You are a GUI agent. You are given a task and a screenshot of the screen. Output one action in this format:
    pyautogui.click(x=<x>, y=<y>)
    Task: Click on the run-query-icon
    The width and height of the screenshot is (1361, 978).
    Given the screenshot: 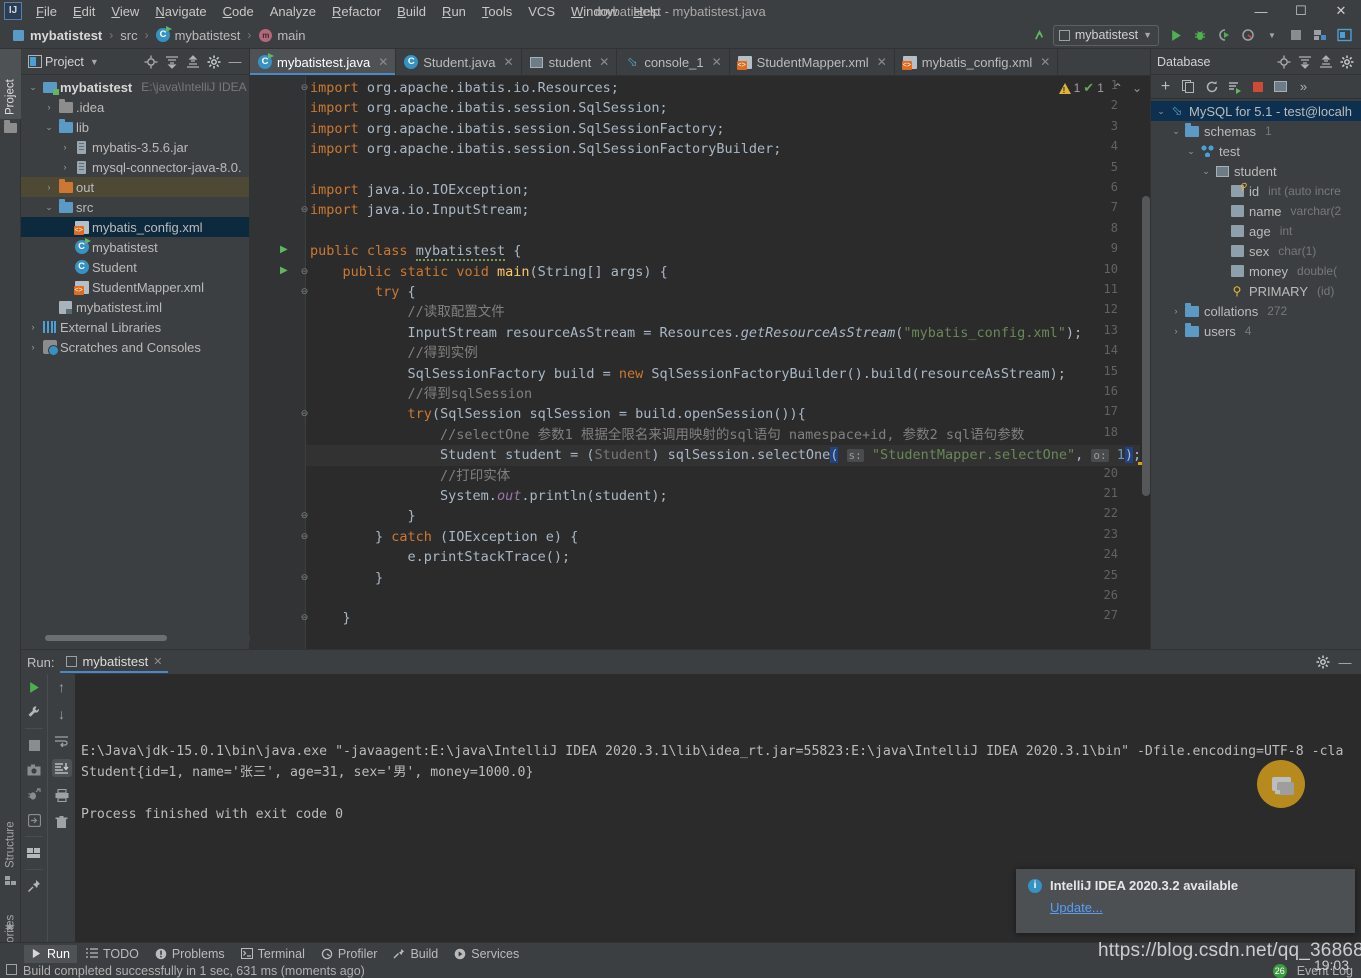 What is the action you would take?
    pyautogui.click(x=1234, y=87)
    